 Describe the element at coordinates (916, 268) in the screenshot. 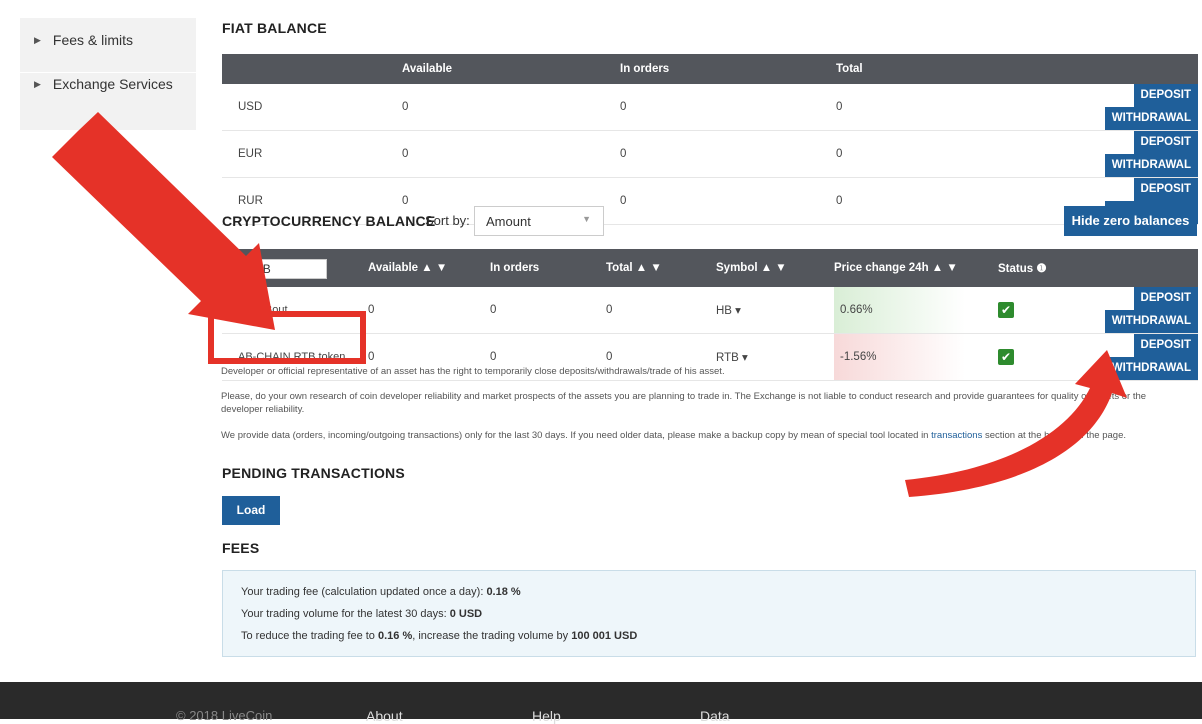

I see `column-header: Price change 24h ▲ ▼` at that location.